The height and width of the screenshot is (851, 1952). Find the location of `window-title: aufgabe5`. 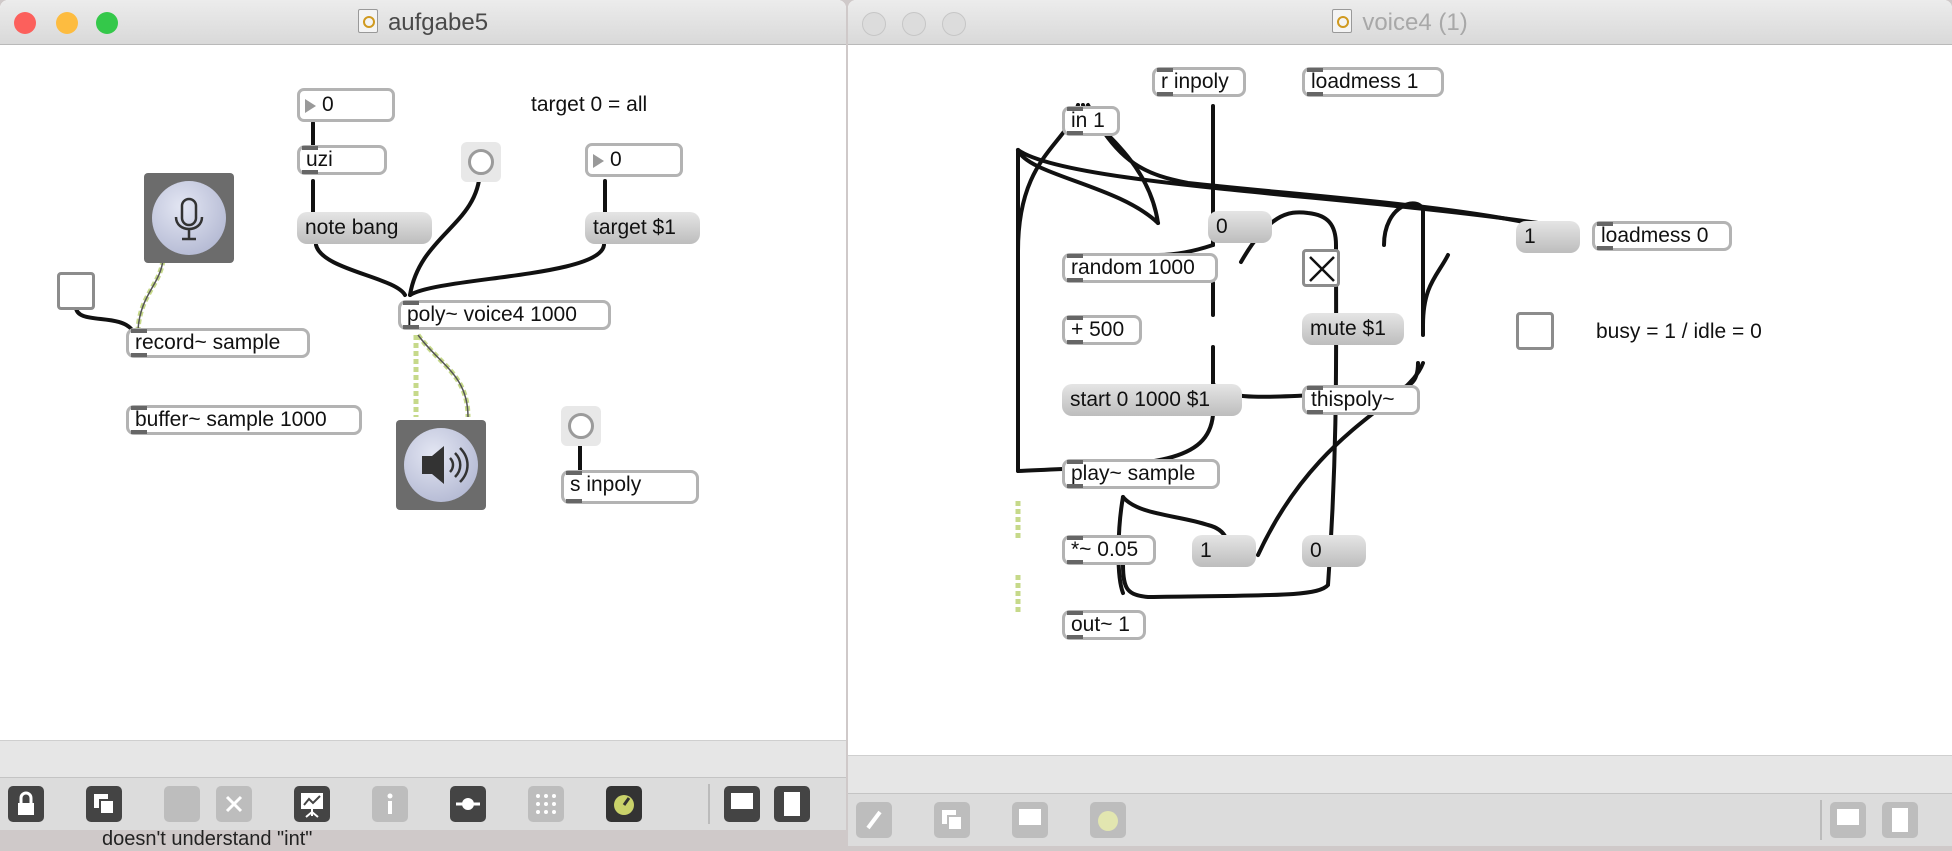

window-title: aufgabe5 is located at coordinates (423, 23).